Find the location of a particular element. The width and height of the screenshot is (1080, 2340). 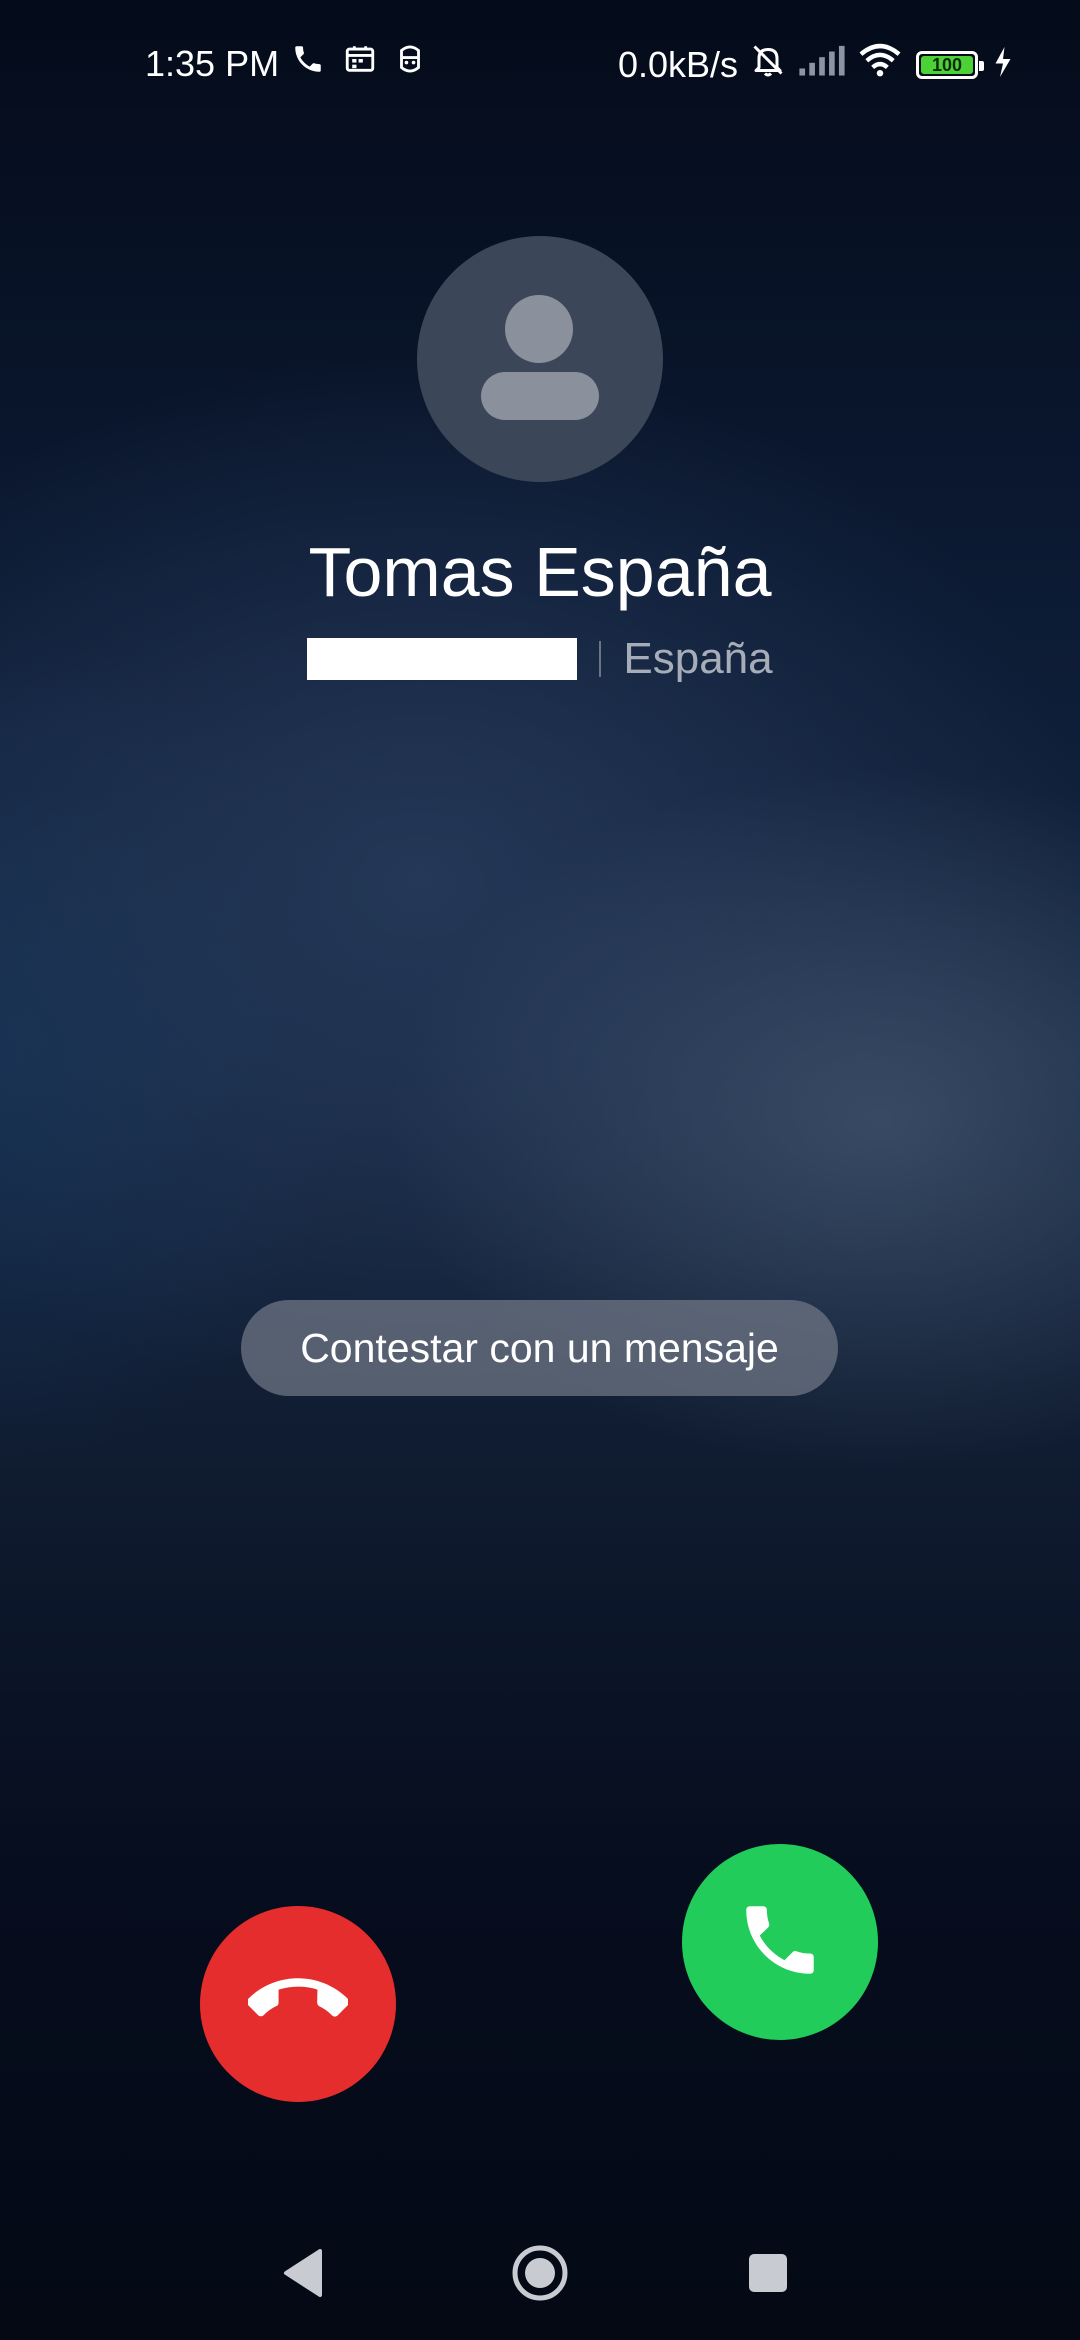

nav-back-button is located at coordinates (304, 2275).